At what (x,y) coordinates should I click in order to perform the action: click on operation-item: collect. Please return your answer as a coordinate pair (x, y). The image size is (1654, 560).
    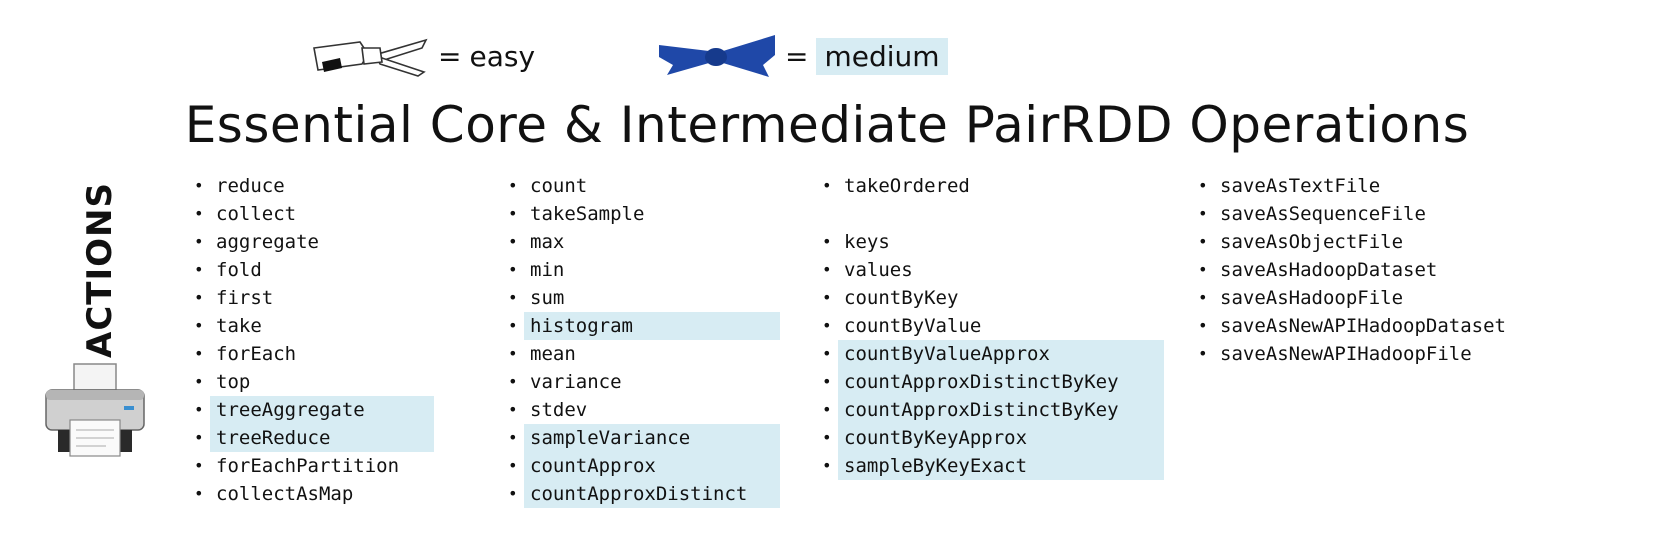
    Looking at the image, I should click on (310, 214).